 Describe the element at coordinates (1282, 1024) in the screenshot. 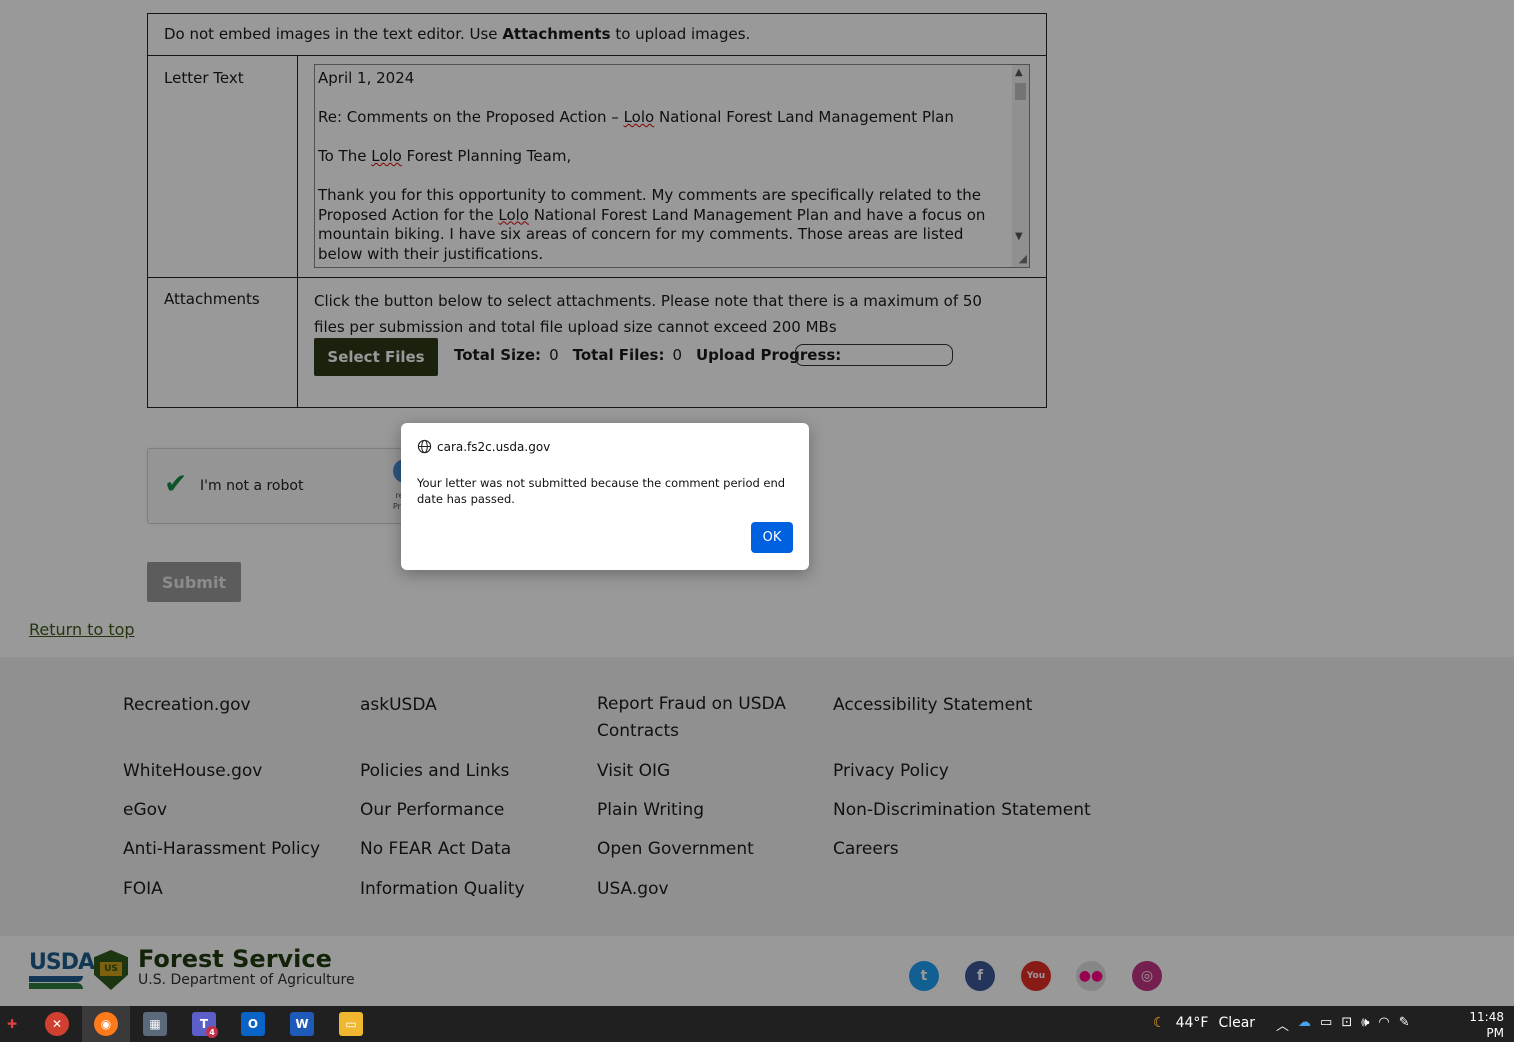

I see `chevron-up-icon: ︿` at that location.